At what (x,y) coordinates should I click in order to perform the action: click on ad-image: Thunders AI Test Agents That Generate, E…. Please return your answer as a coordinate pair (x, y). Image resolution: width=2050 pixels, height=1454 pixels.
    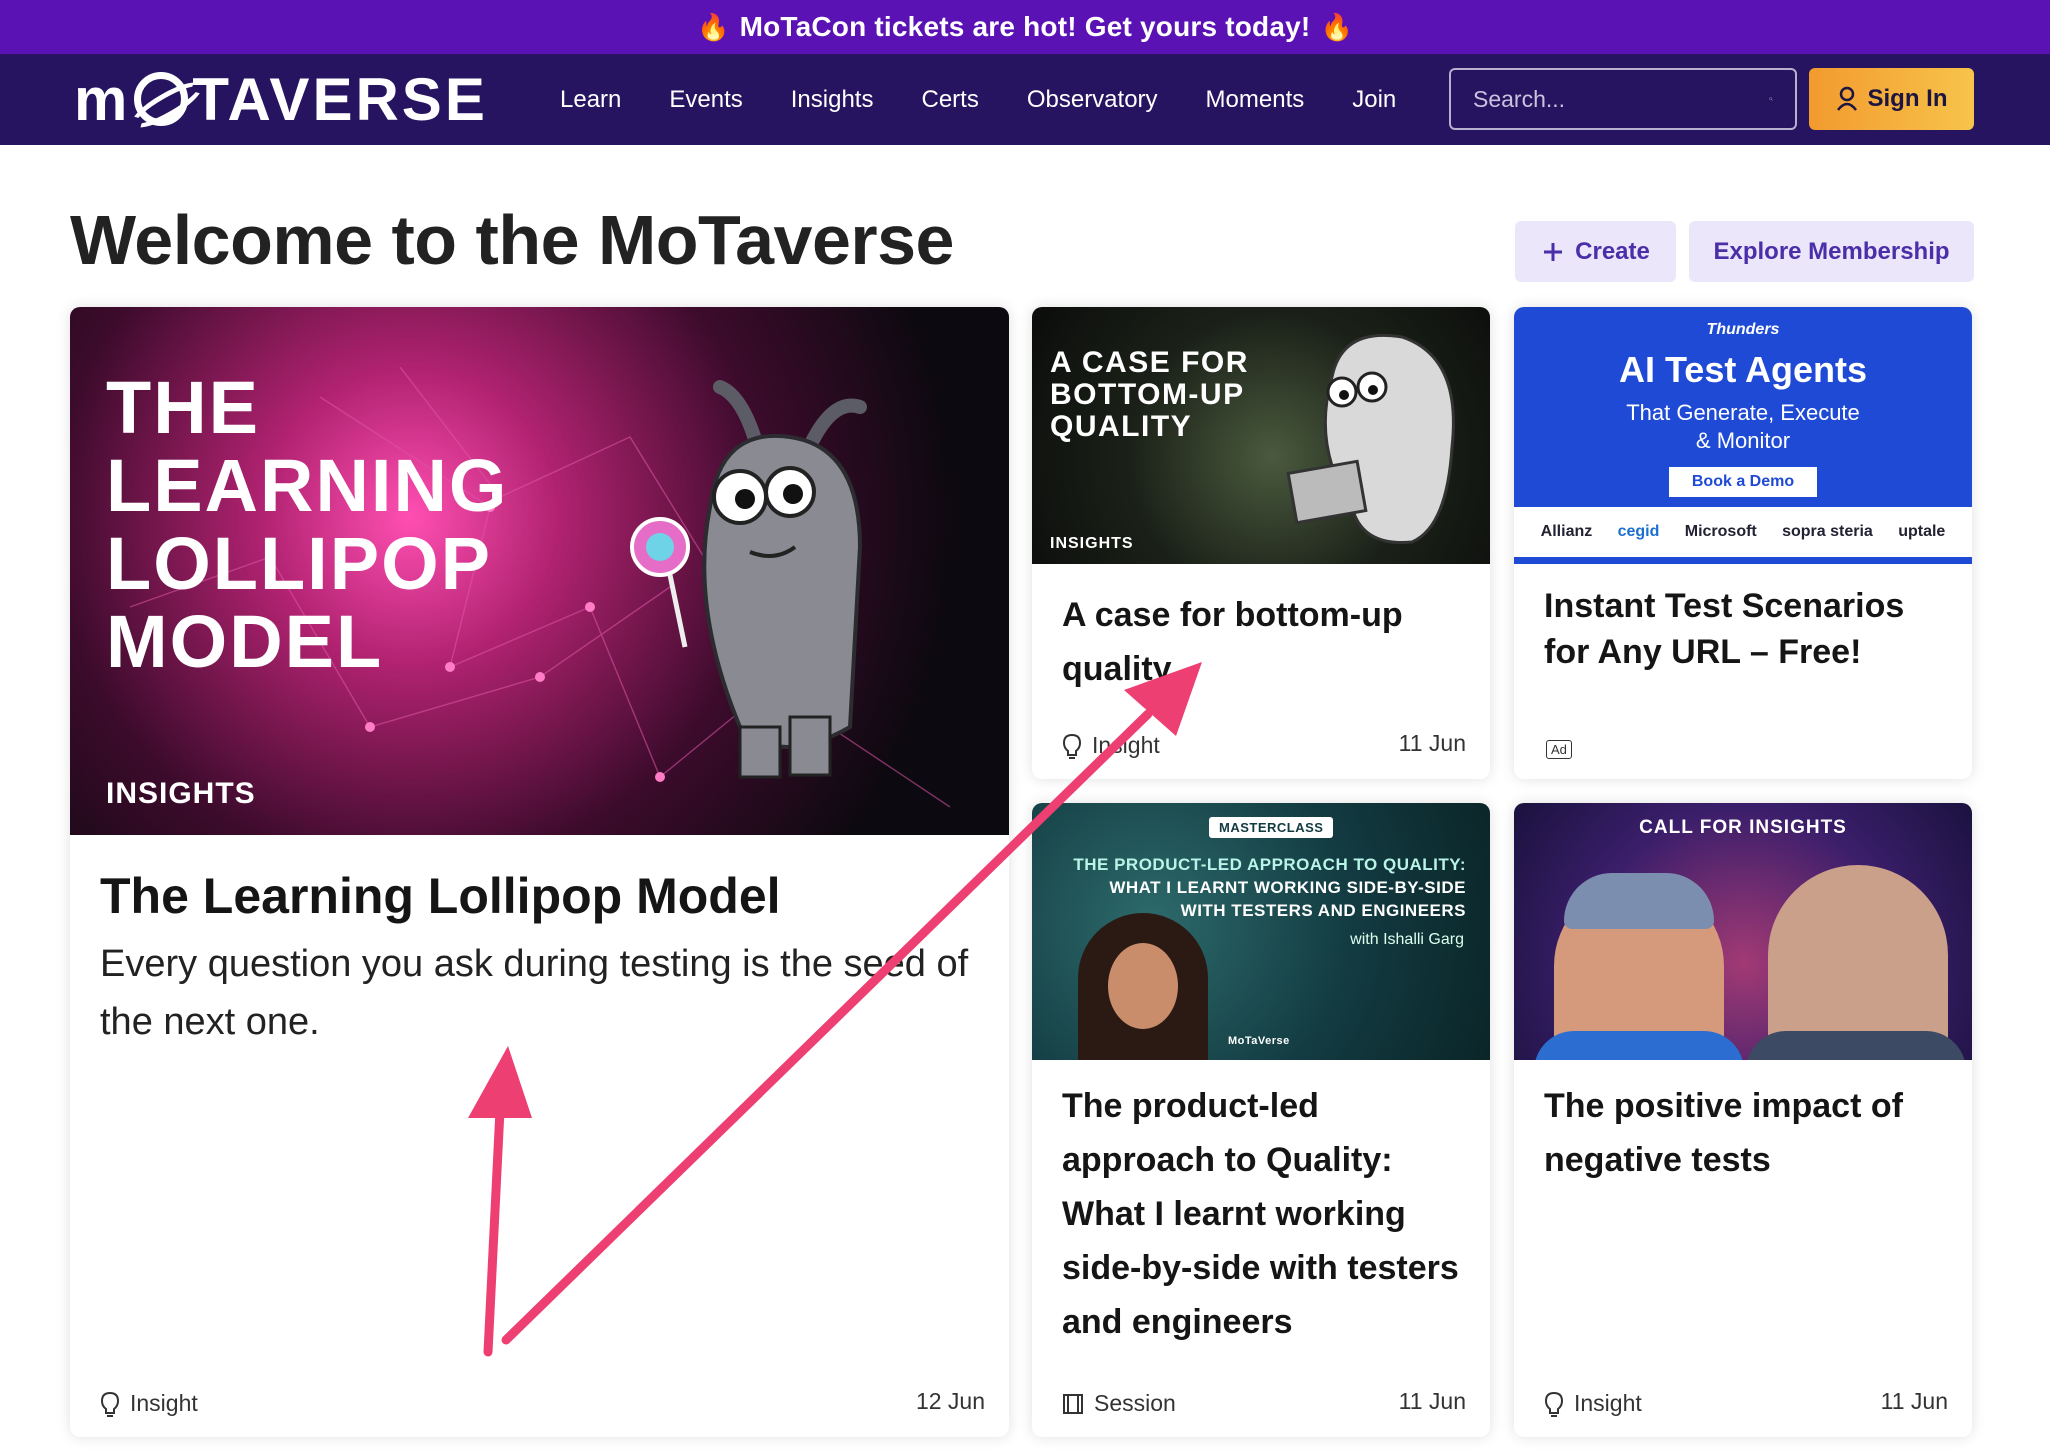
    Looking at the image, I should click on (1743, 435).